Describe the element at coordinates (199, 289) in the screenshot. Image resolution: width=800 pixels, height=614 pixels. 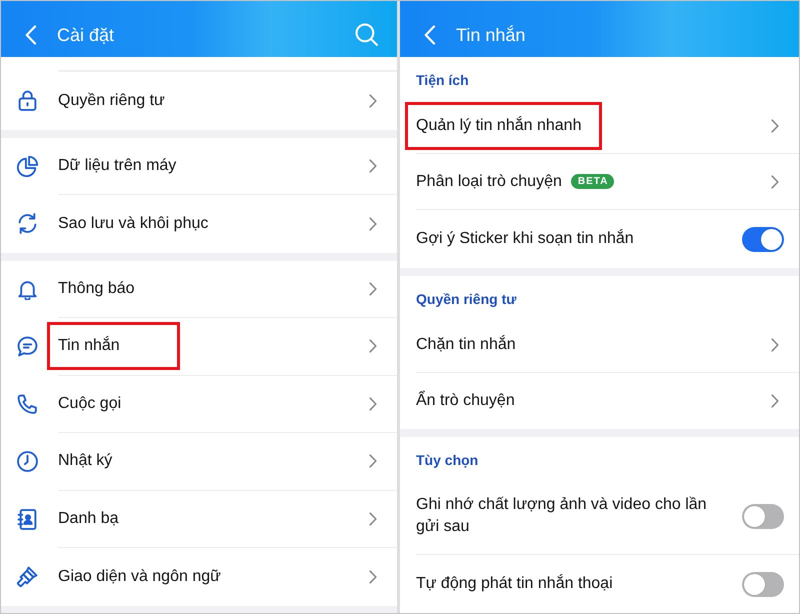
I see `settings-menu-item: Thông báo` at that location.